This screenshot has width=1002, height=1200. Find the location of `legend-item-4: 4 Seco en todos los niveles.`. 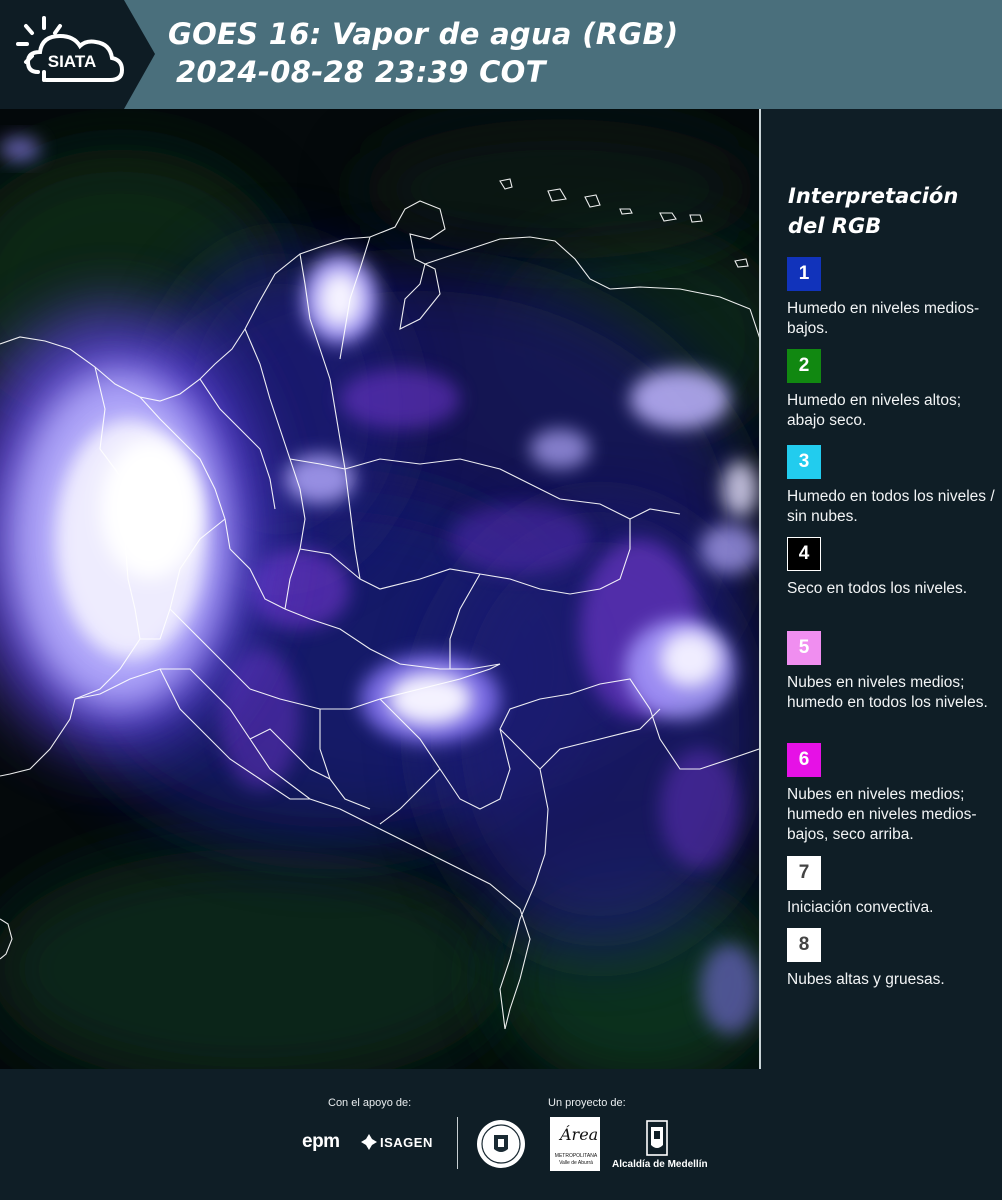

legend-item-4: 4 Seco en todos los niveles. is located at coordinates (892, 568).